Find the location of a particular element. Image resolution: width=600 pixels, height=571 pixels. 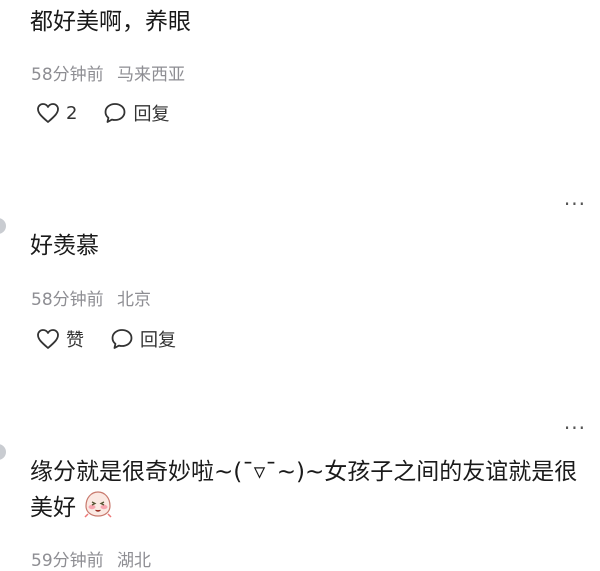

comment-time: 59分钟前 is located at coordinates (67, 561).